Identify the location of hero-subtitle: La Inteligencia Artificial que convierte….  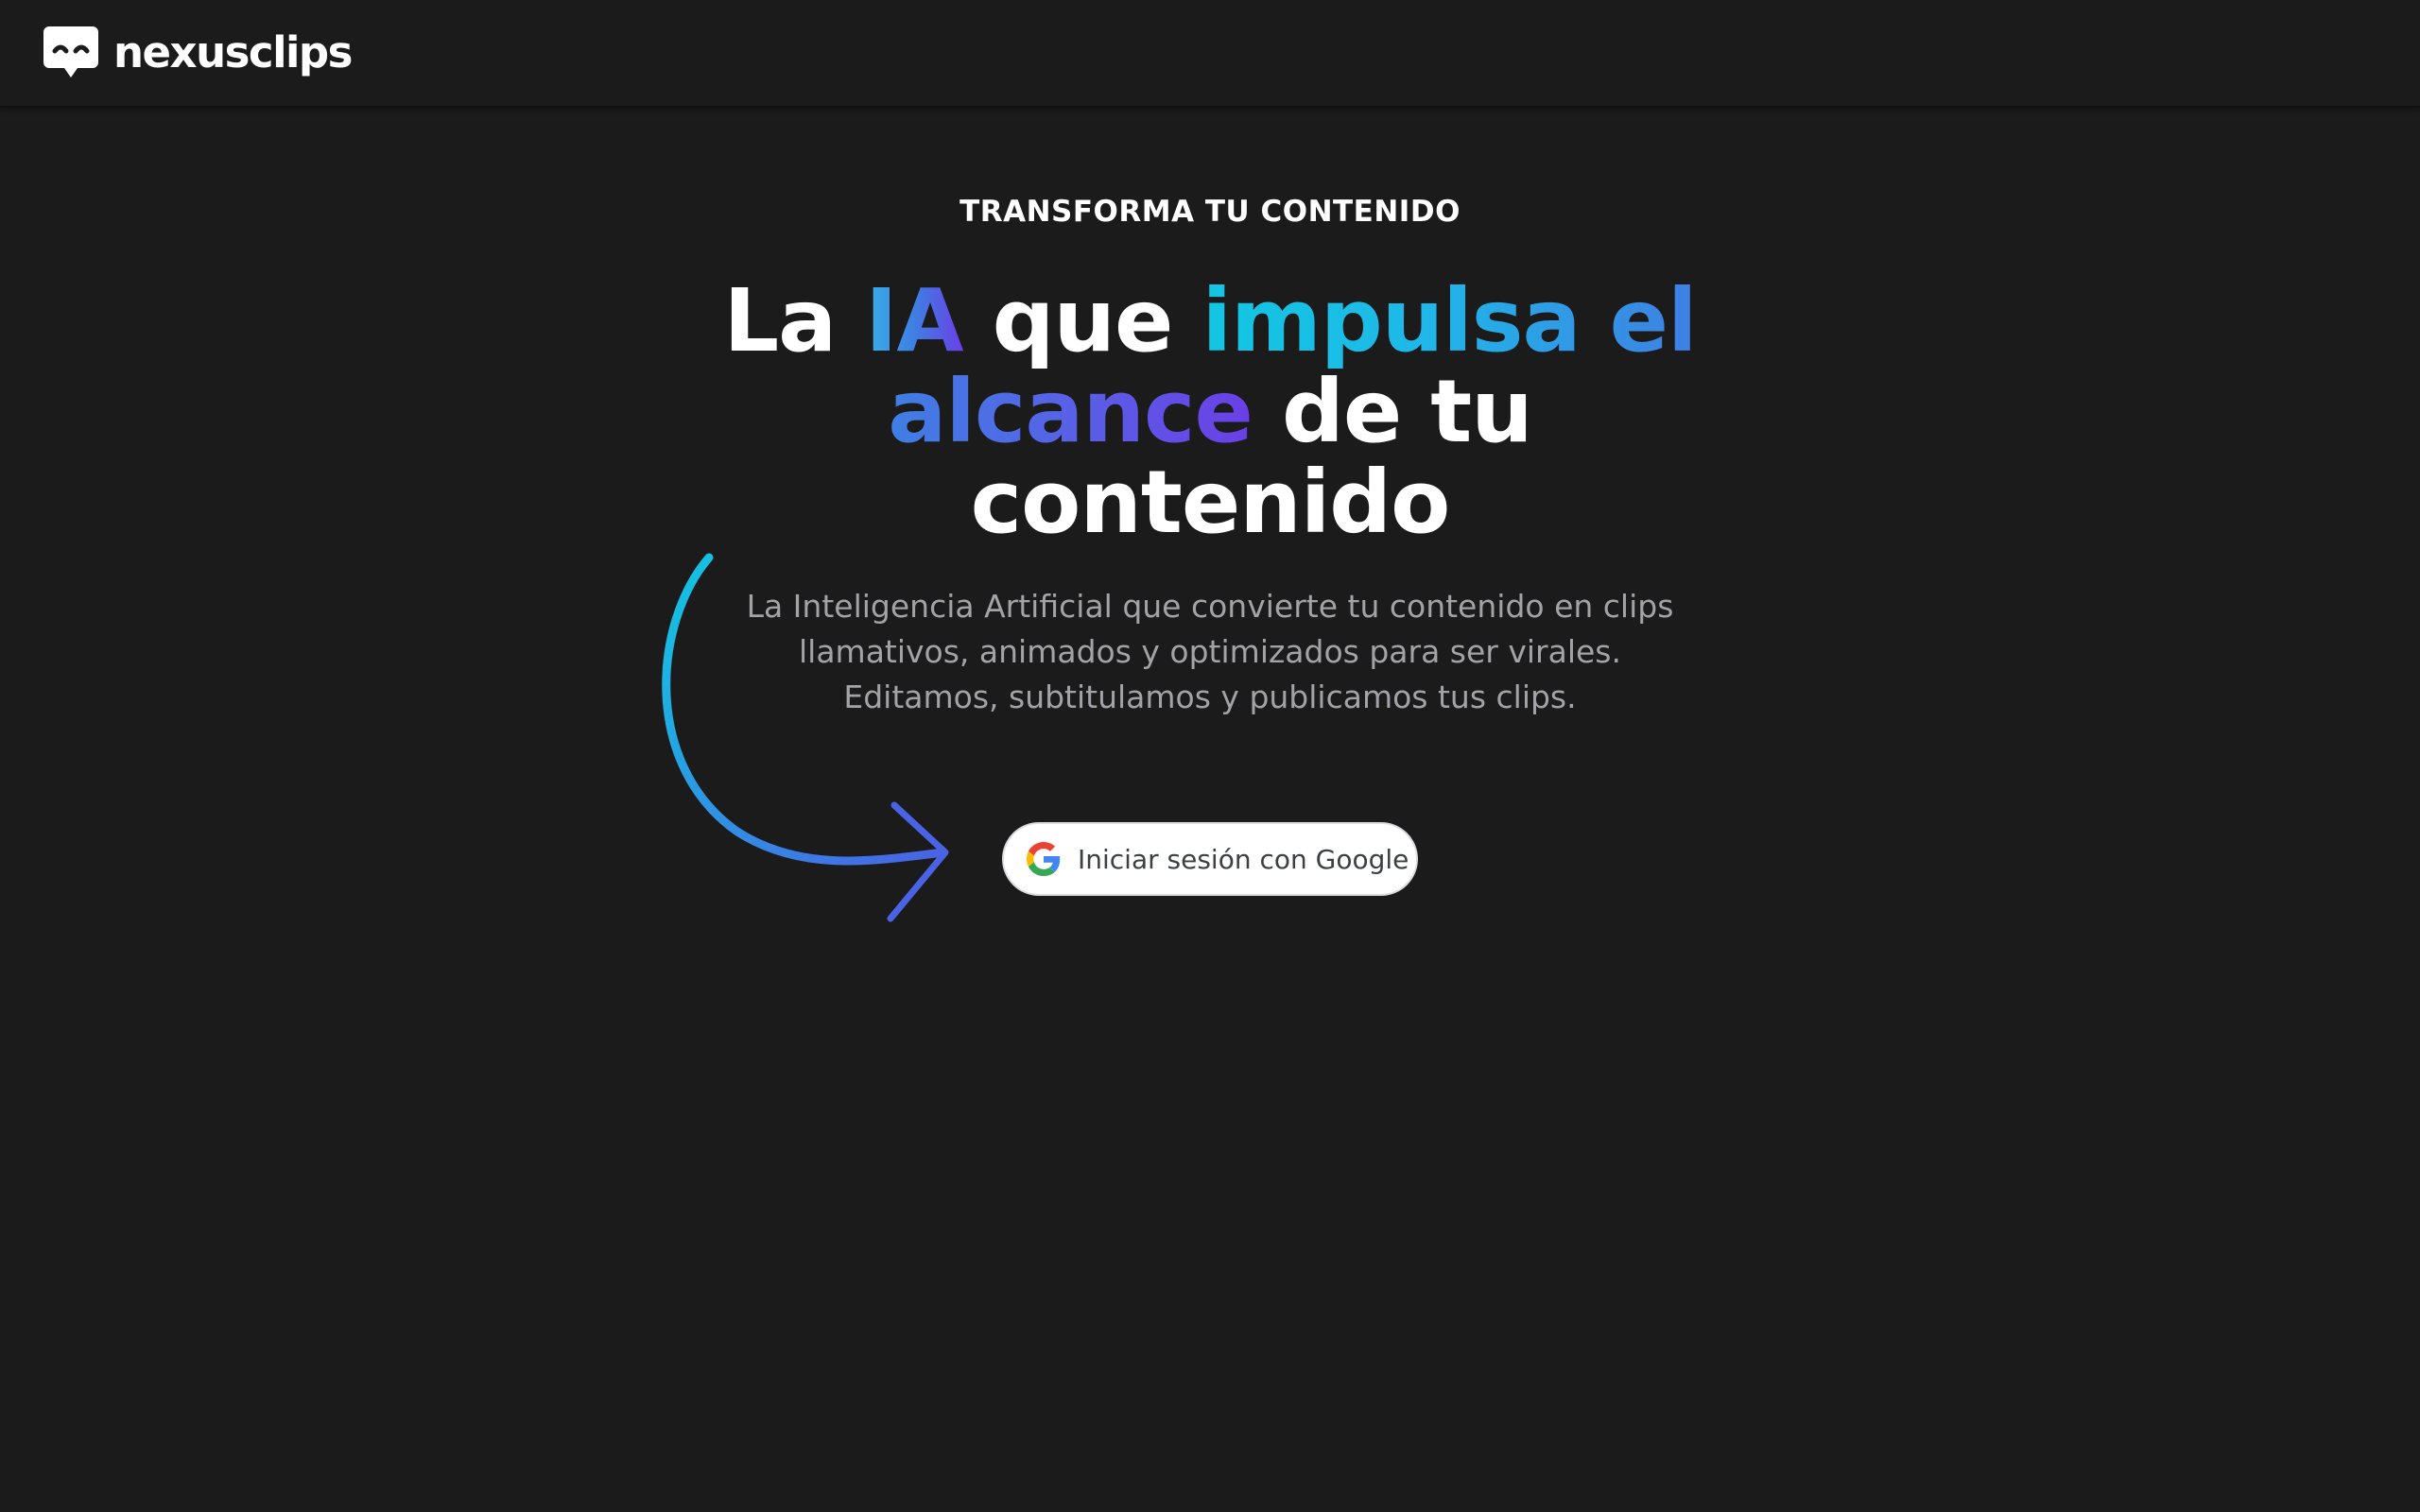
(1210, 651).